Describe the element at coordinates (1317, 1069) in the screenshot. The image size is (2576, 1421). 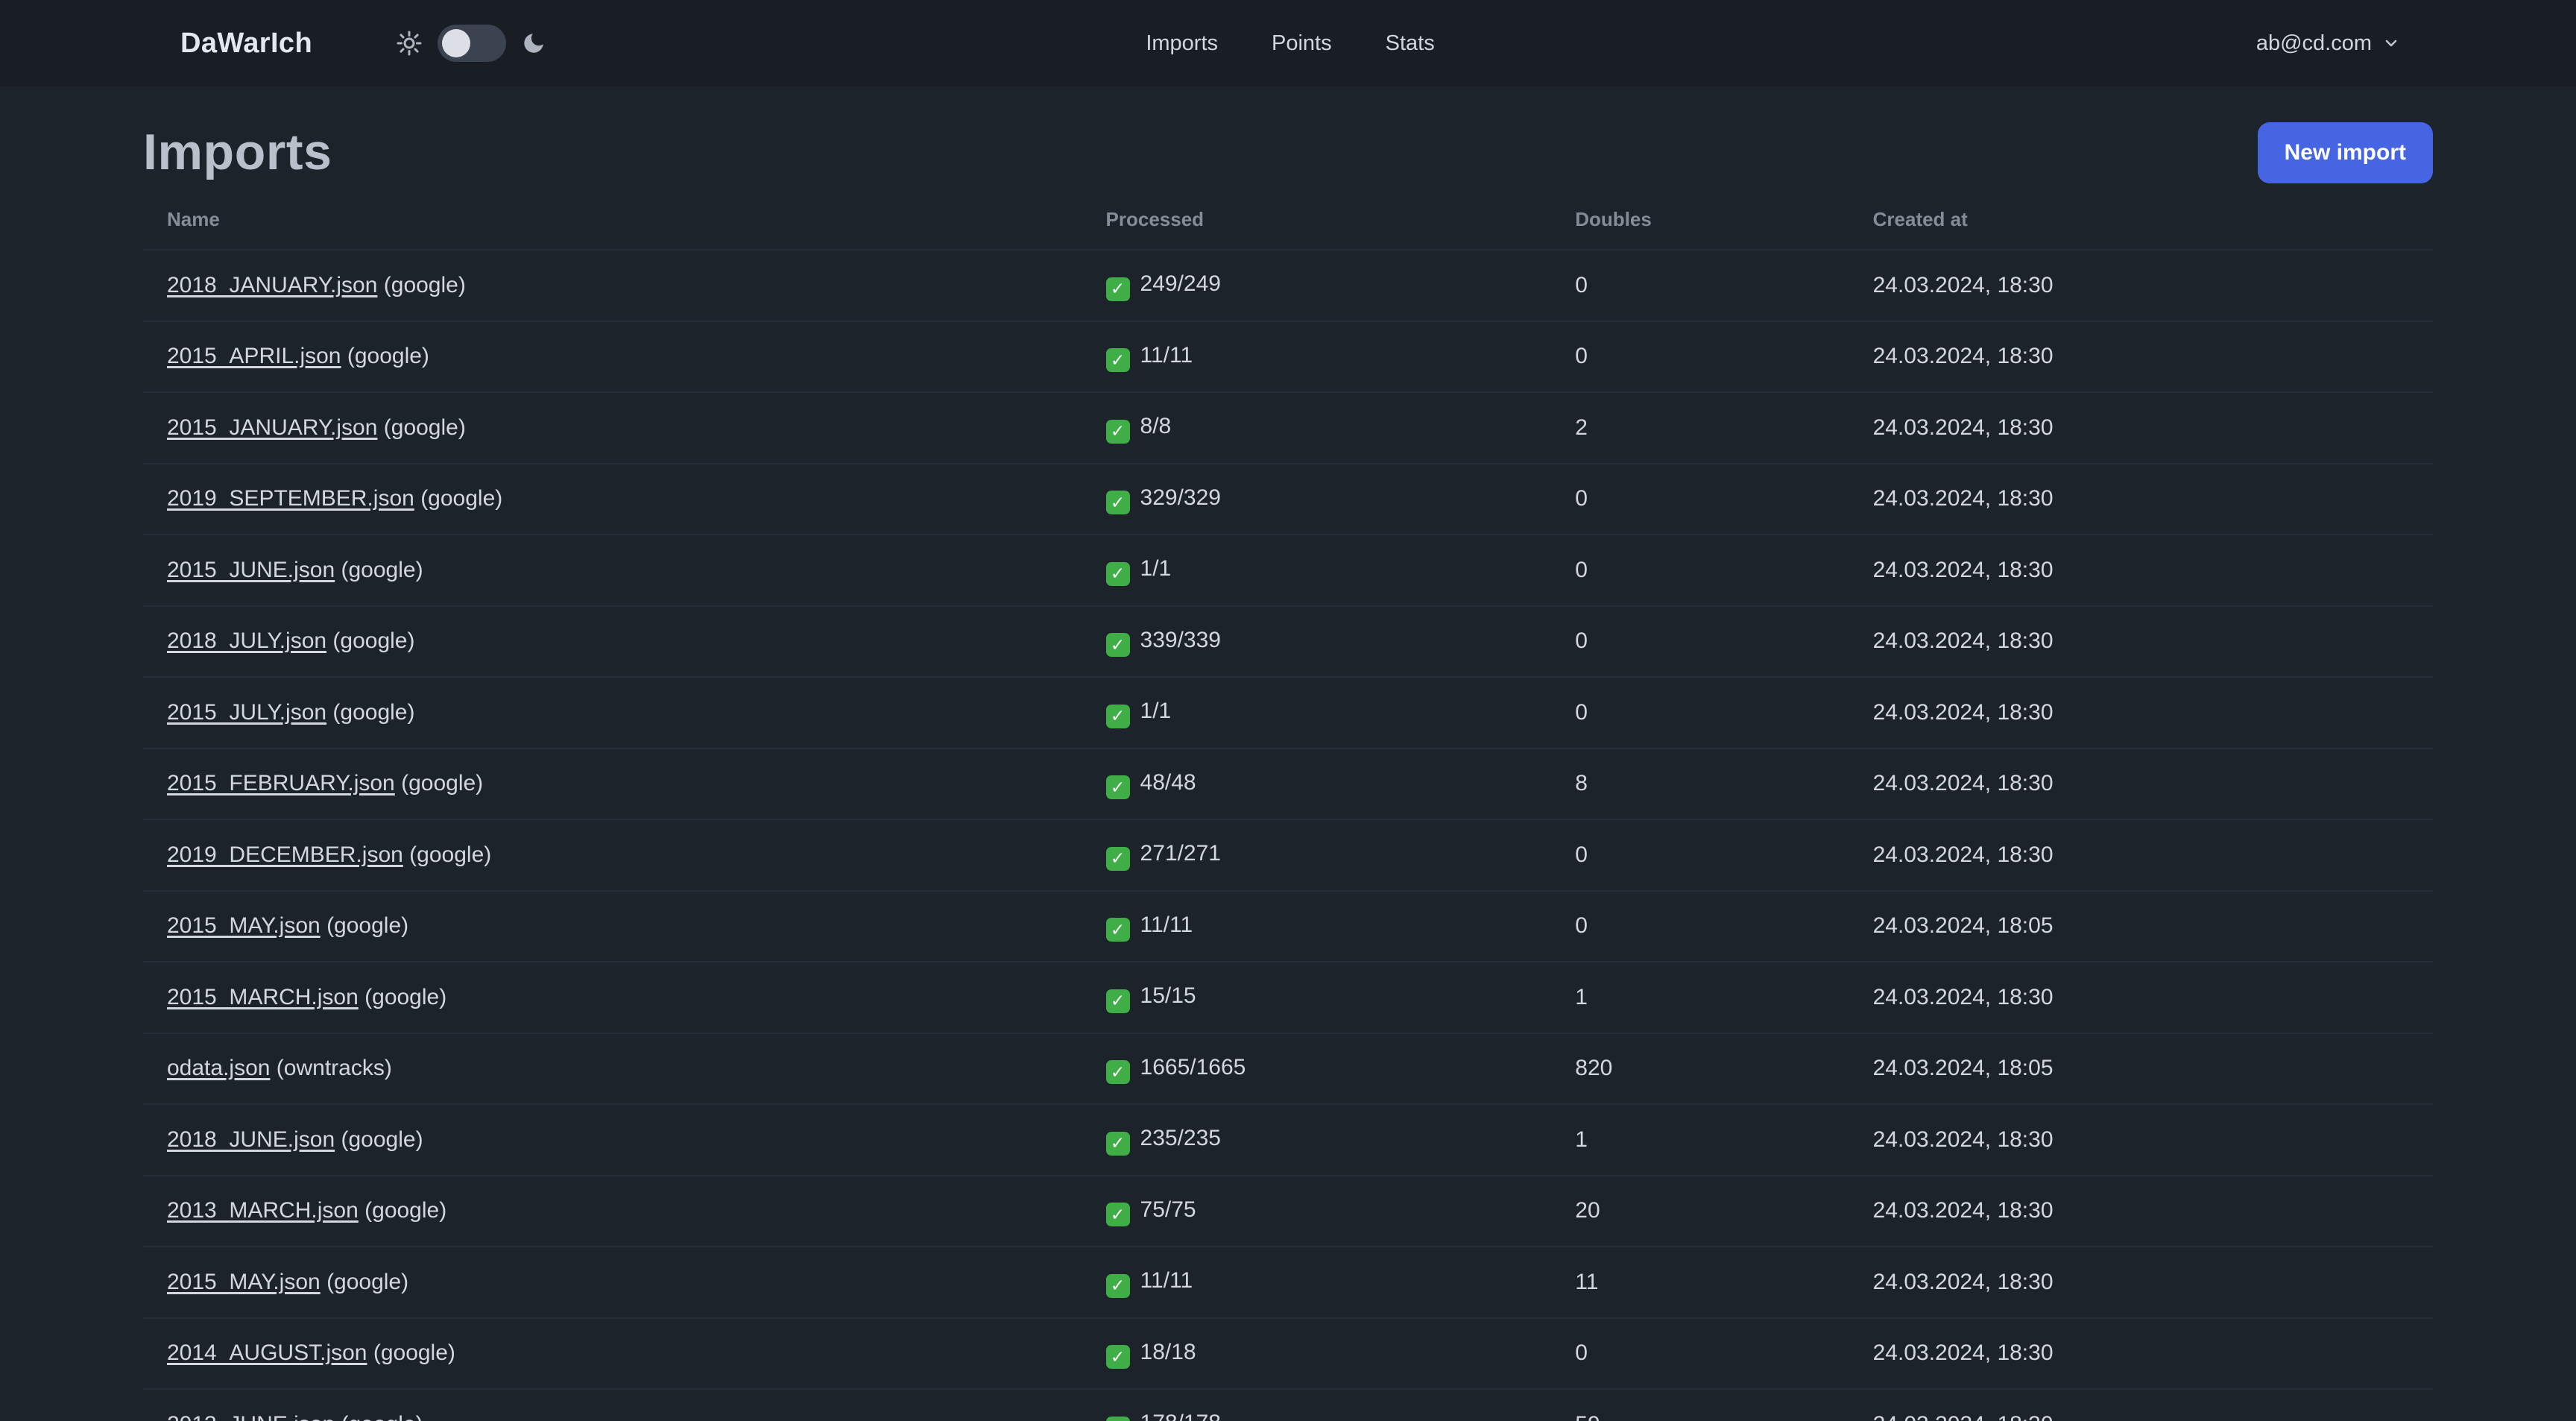
I see `import-processed-cell: 1665/1665` at that location.